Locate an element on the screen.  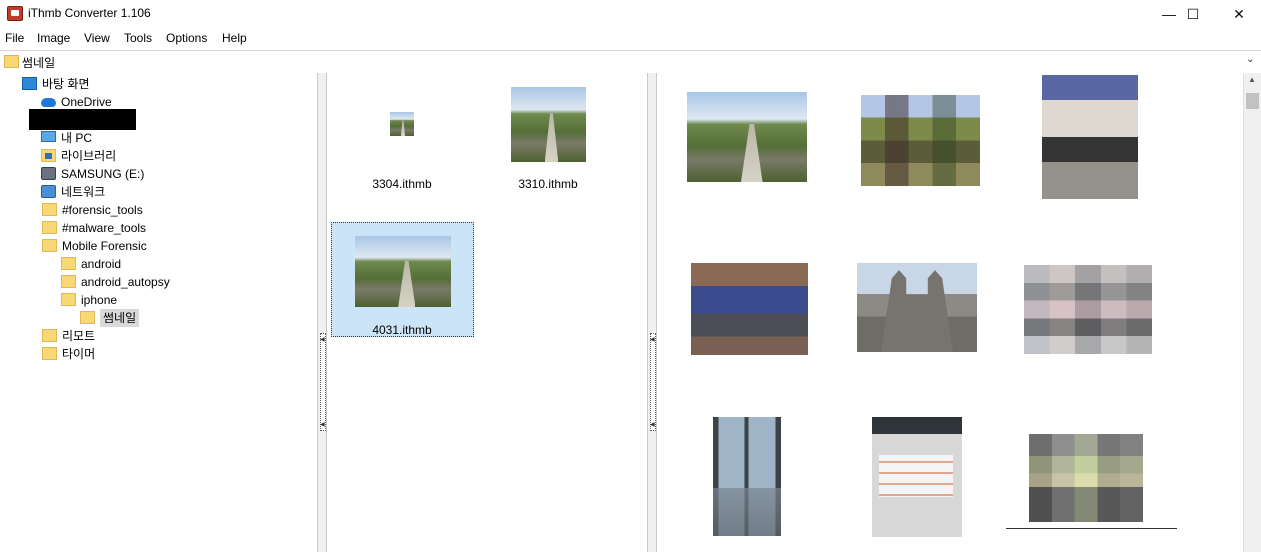
drive-icon is located at coordinates (48, 173).